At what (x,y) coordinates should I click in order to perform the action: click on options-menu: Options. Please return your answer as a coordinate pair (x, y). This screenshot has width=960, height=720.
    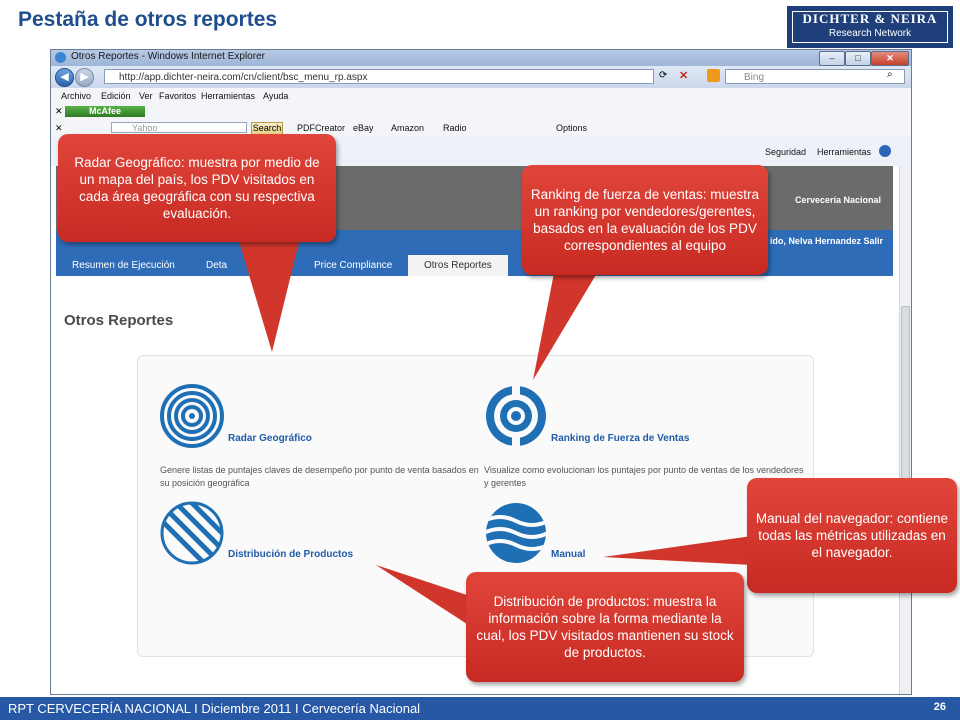
    Looking at the image, I should click on (571, 128).